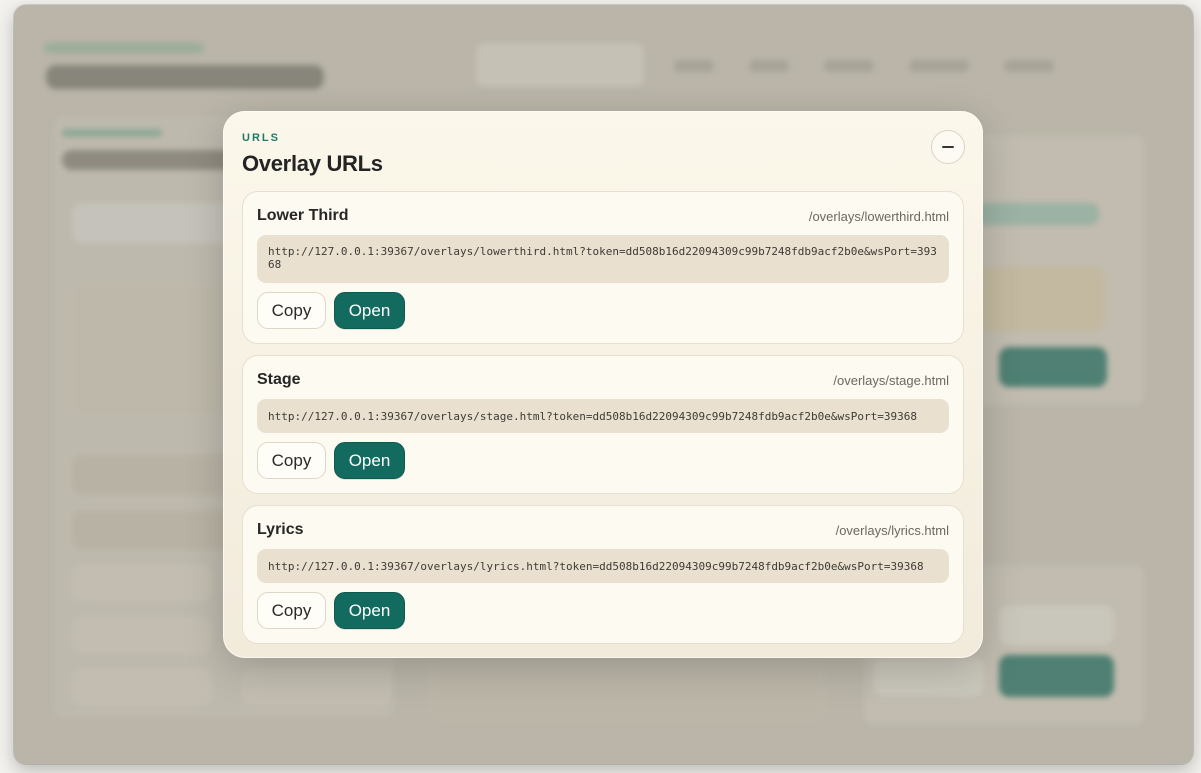 The height and width of the screenshot is (773, 1201). I want to click on dialog-eyebrow: URLS, so click(261, 138).